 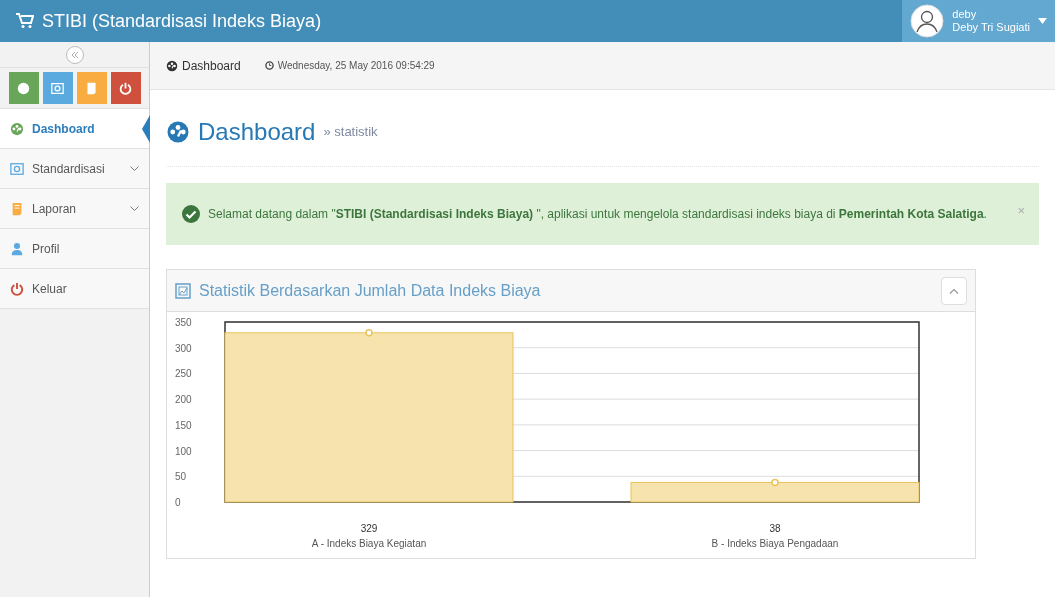 What do you see at coordinates (350, 132) in the screenshot?
I see `page-subtitle: » statistik` at bounding box center [350, 132].